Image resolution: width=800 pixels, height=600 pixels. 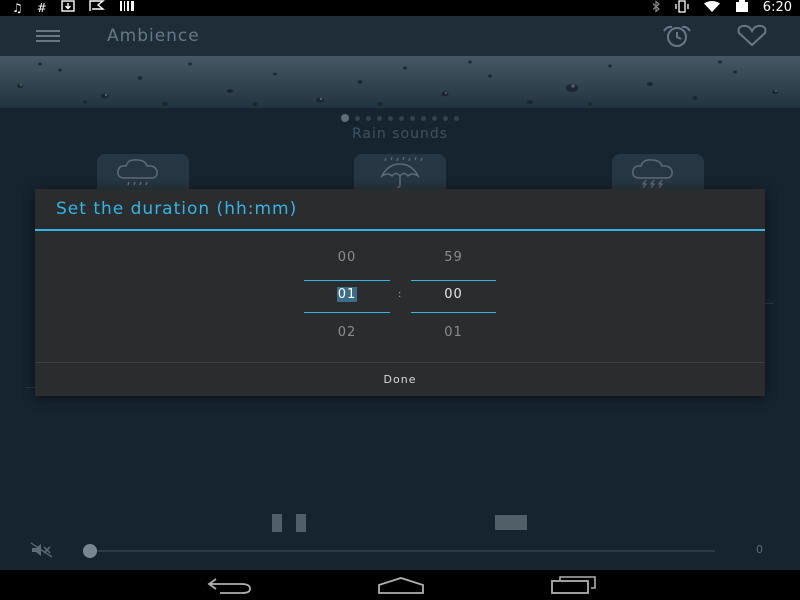 What do you see at coordinates (682, 8) in the screenshot?
I see `vibrate-icon` at bounding box center [682, 8].